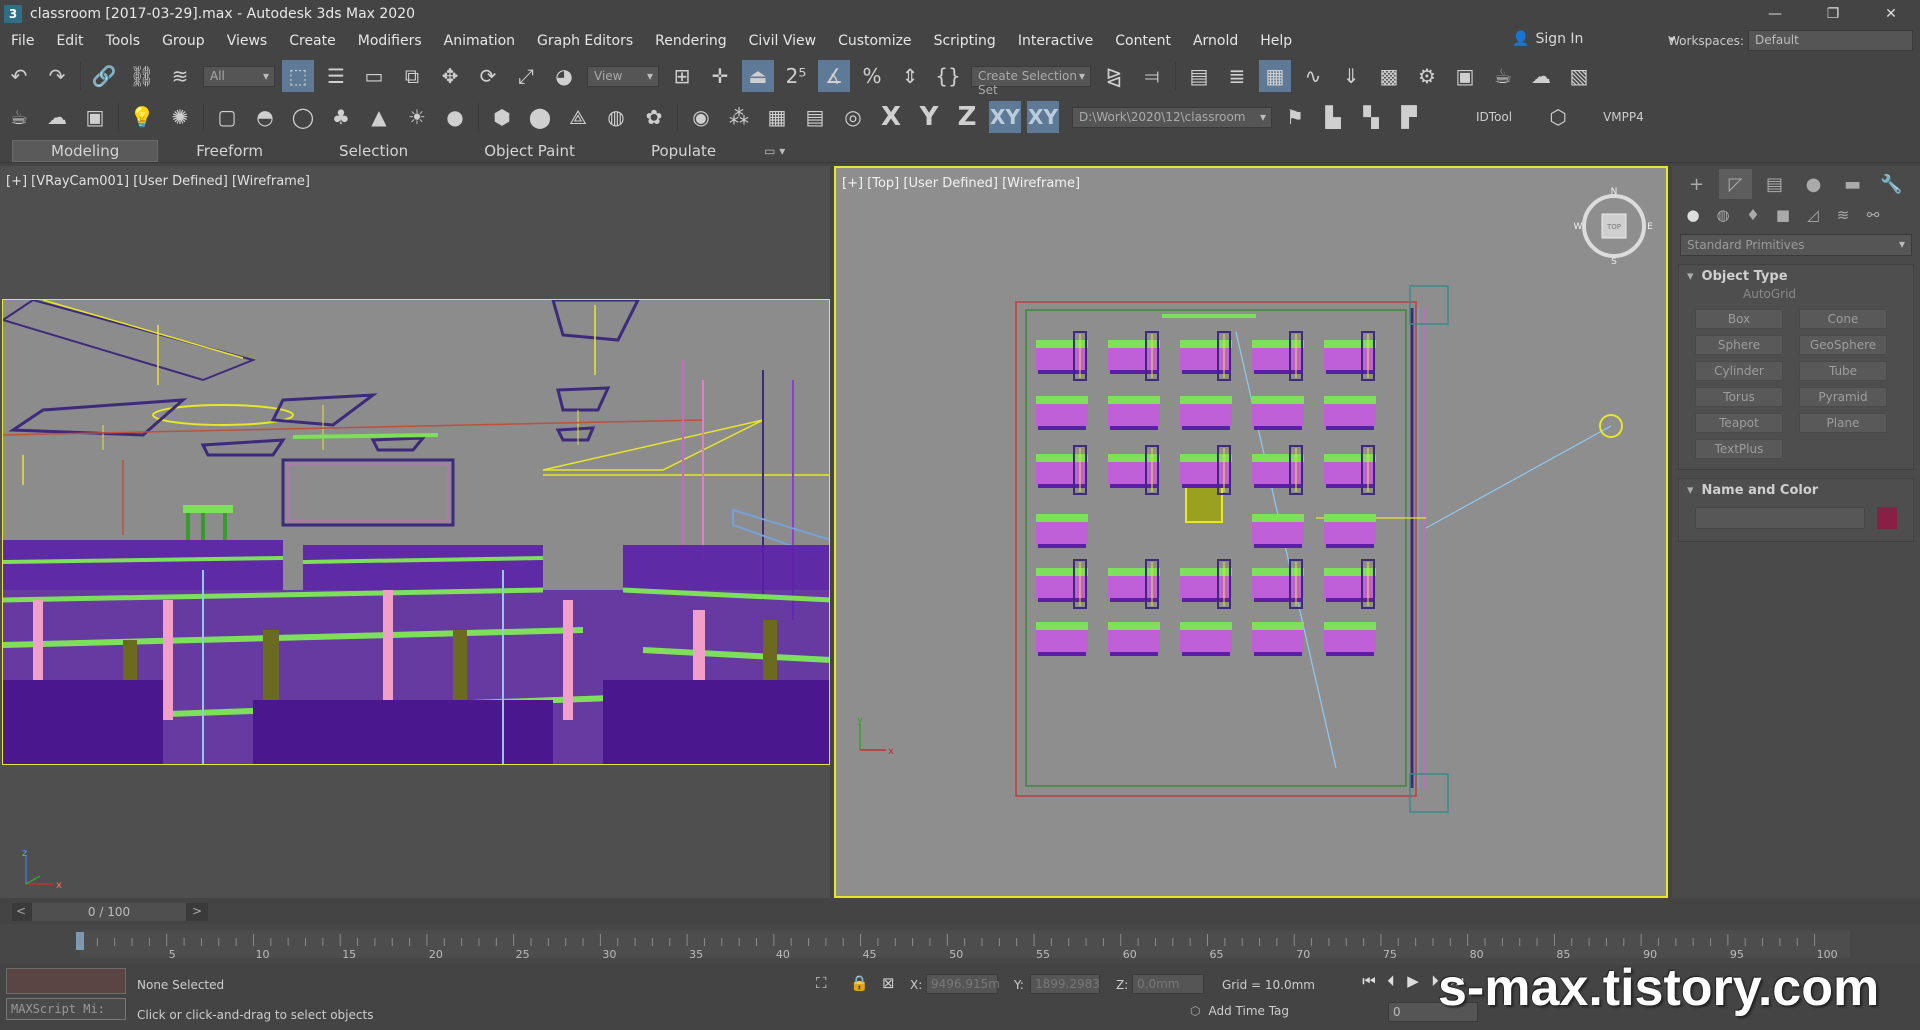  I want to click on tab-populate: Populate, so click(683, 151).